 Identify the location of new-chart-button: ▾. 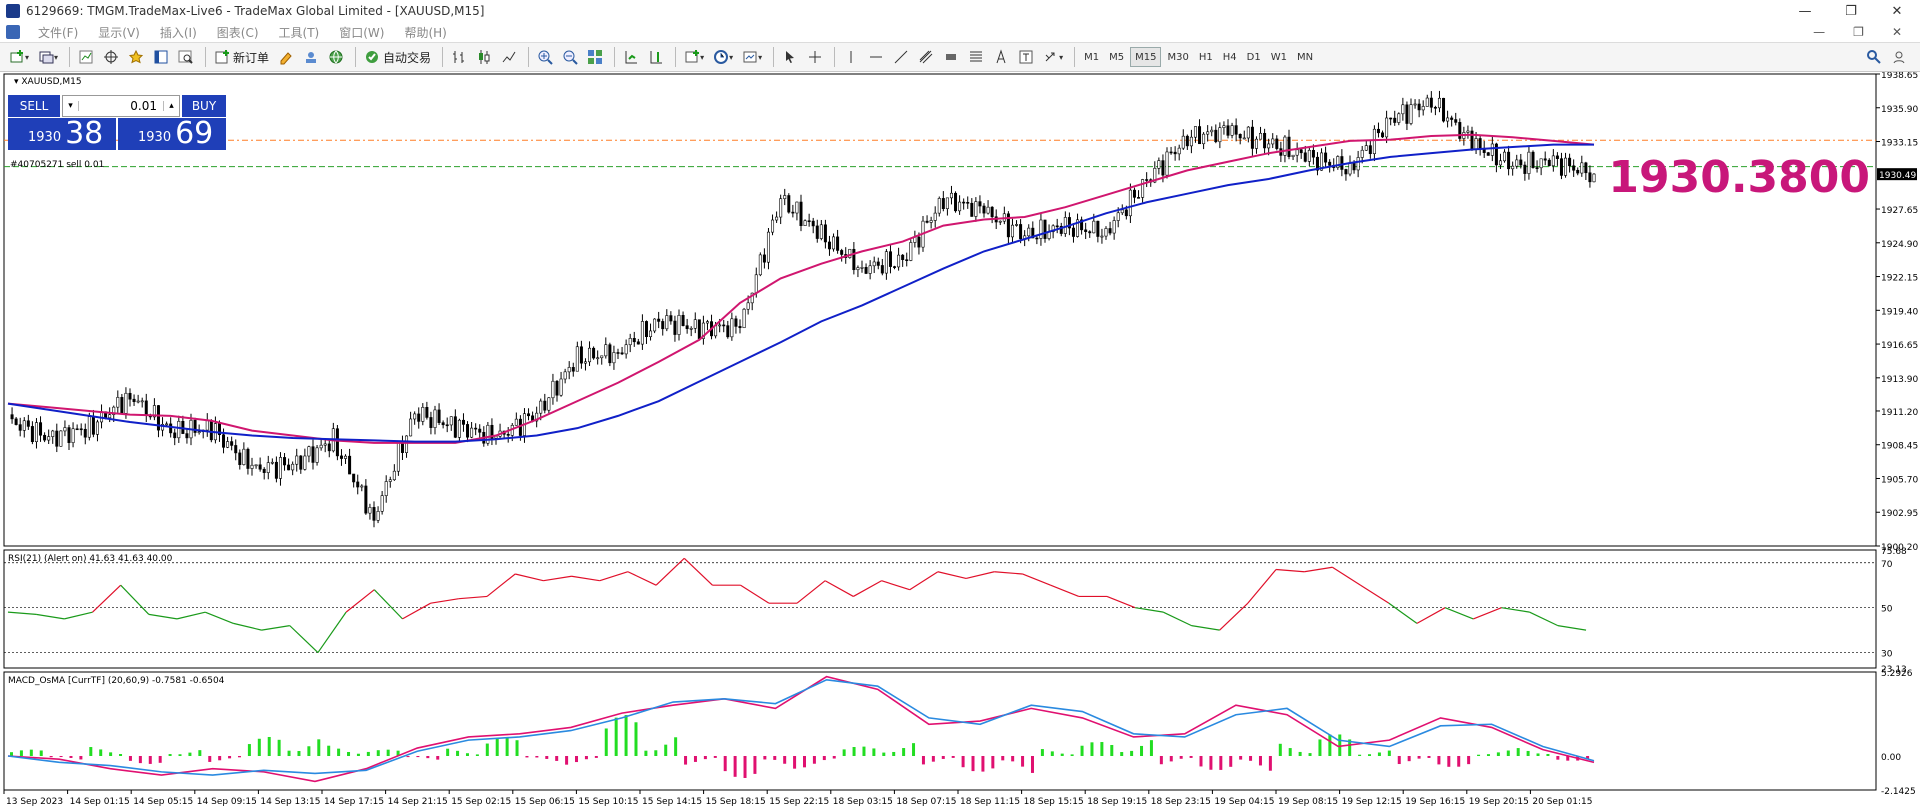
(19, 57).